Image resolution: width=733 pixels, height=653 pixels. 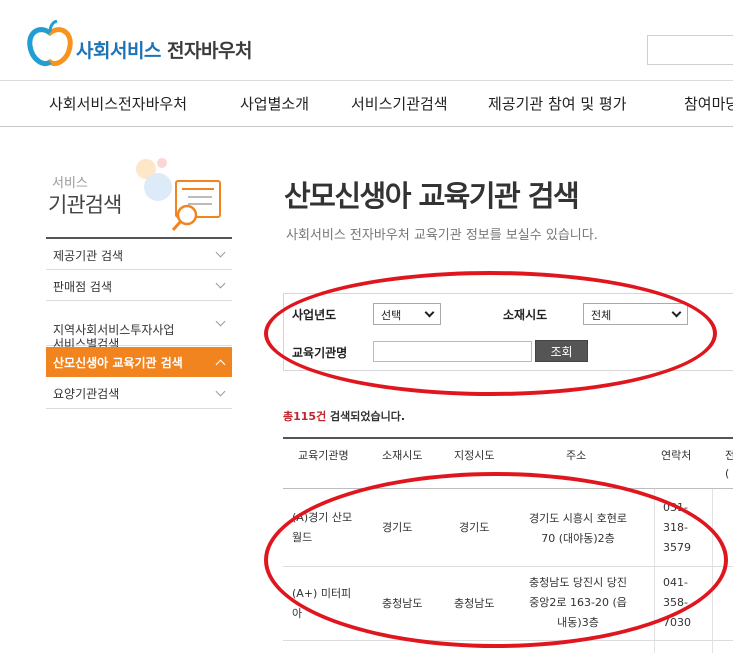 I want to click on annotation-ellipse, so click(x=490, y=333).